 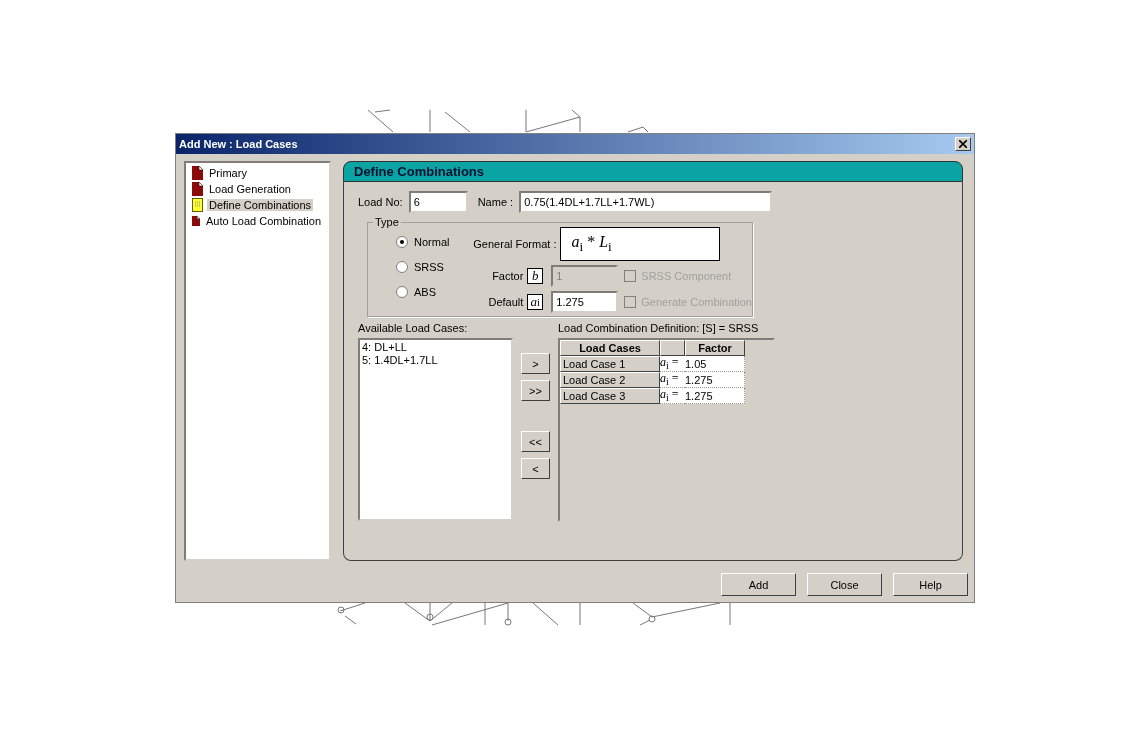 What do you see at coordinates (715, 348) in the screenshot?
I see `column-header: Factor` at bounding box center [715, 348].